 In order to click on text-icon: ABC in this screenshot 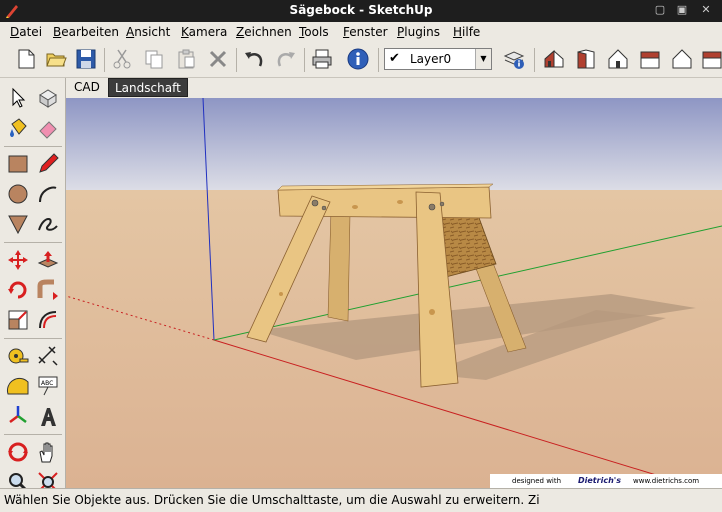, I will do `click(48, 386)`.